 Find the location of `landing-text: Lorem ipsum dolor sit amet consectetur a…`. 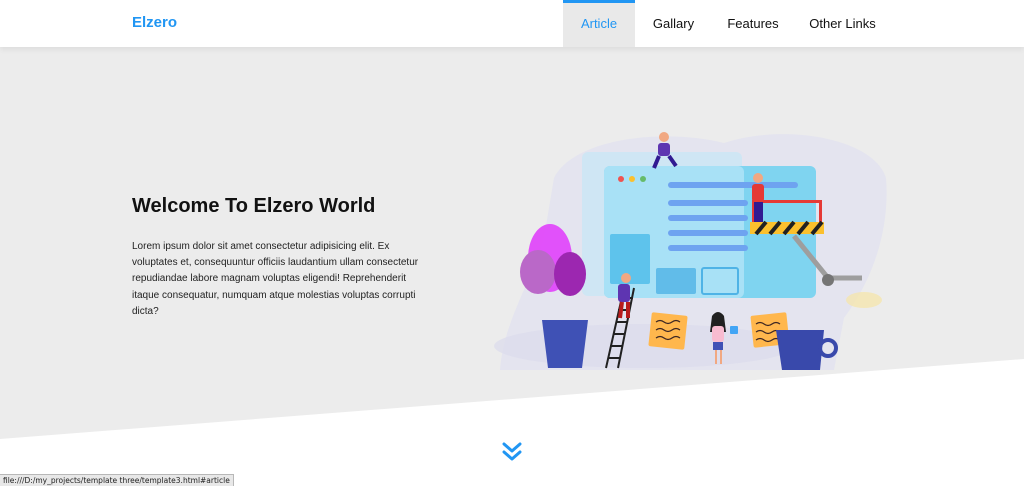

landing-text: Lorem ipsum dolor sit amet consectetur a… is located at coordinates (275, 279).